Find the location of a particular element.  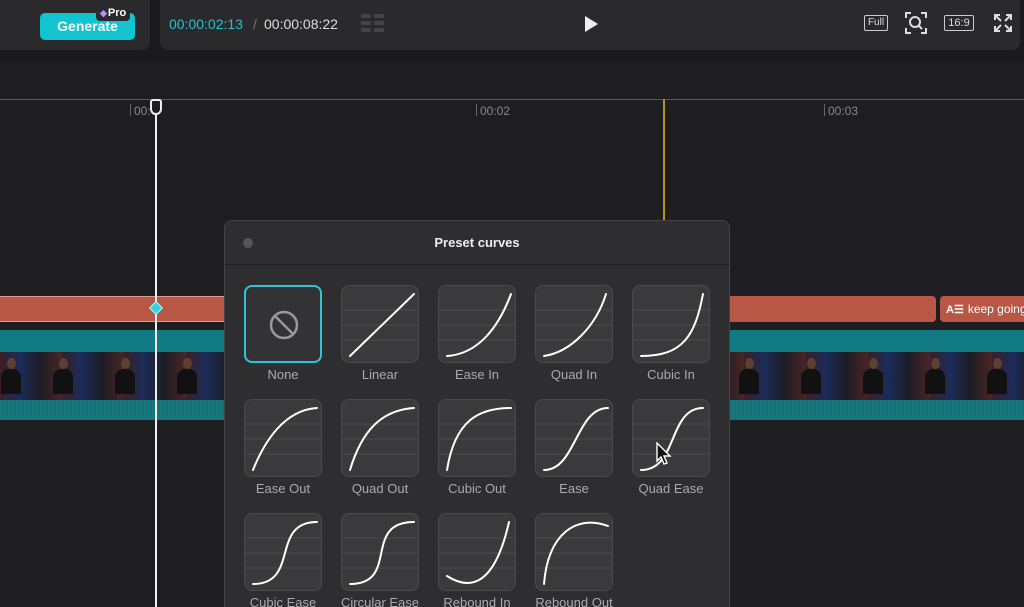

ruler-tick: 00:03 is located at coordinates (841, 111).